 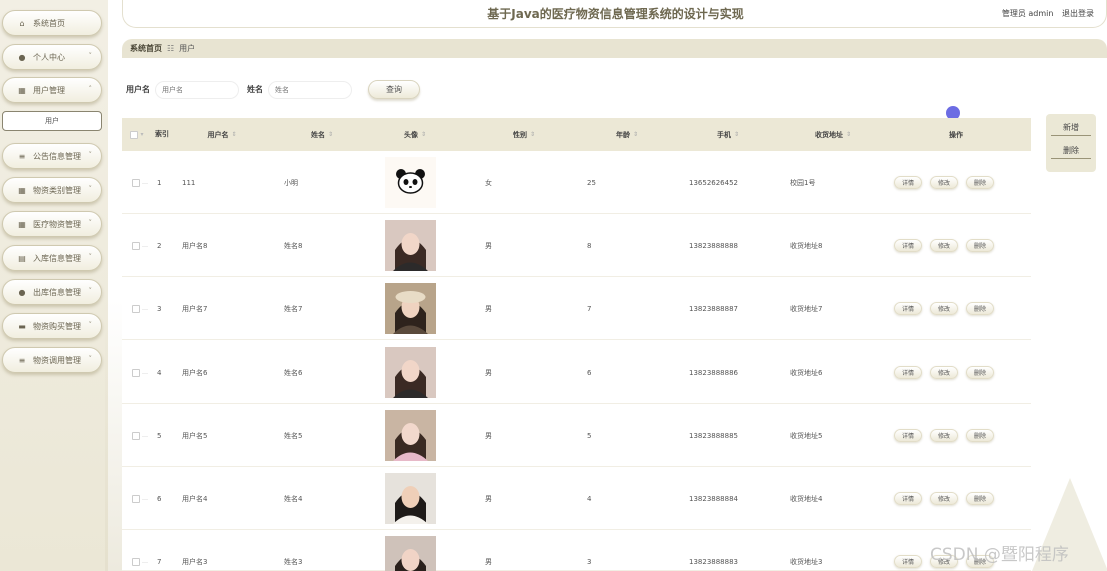 What do you see at coordinates (49, 57) in the screenshot?
I see `sidebar-item-label: 个人中心` at bounding box center [49, 57].